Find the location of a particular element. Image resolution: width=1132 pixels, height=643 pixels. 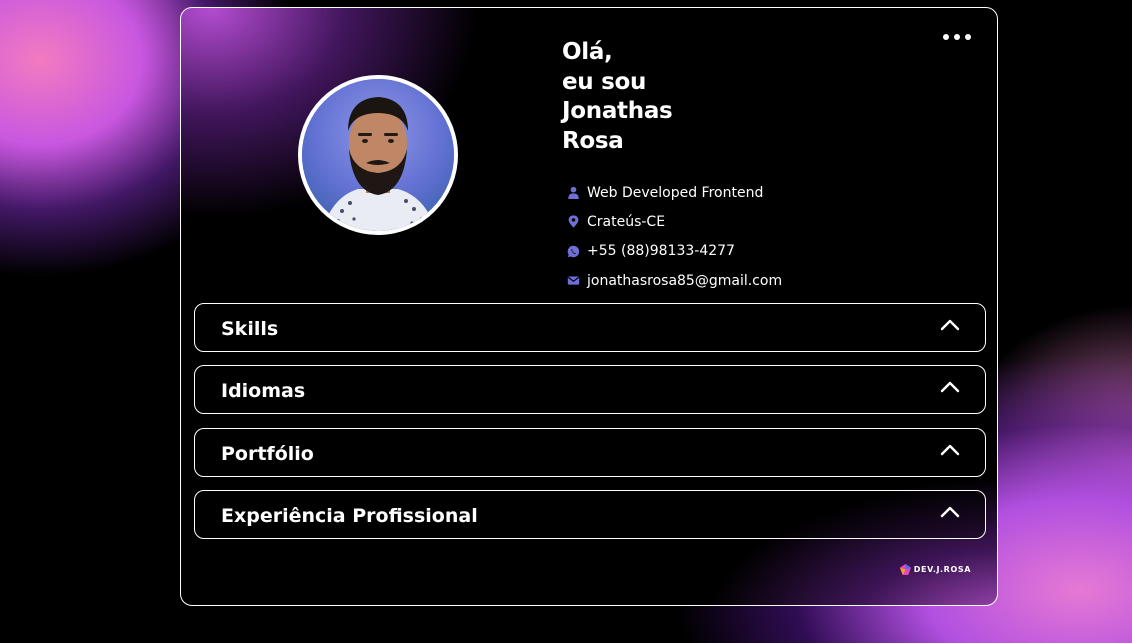

location-pin-icon is located at coordinates (573, 222).